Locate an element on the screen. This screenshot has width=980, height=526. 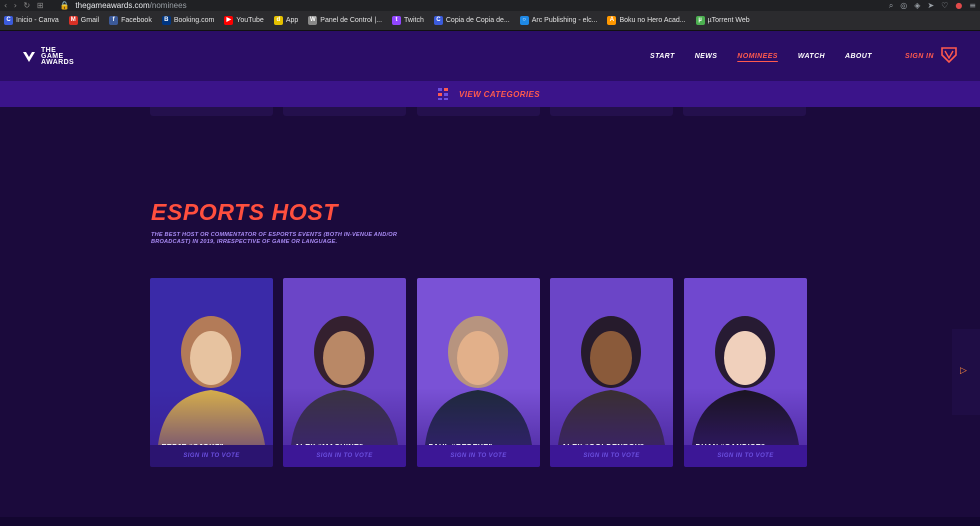
nav-news: NEWS is located at coordinates (706, 56).